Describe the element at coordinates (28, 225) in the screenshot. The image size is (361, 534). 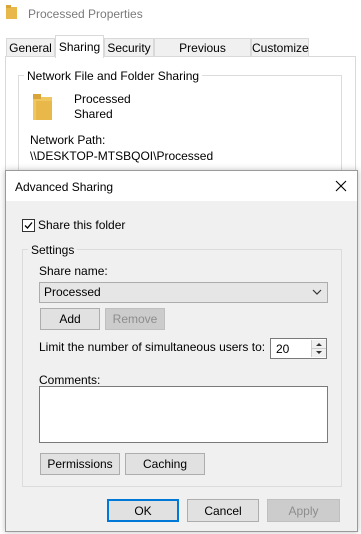
I see `share-folder-checkbox` at that location.